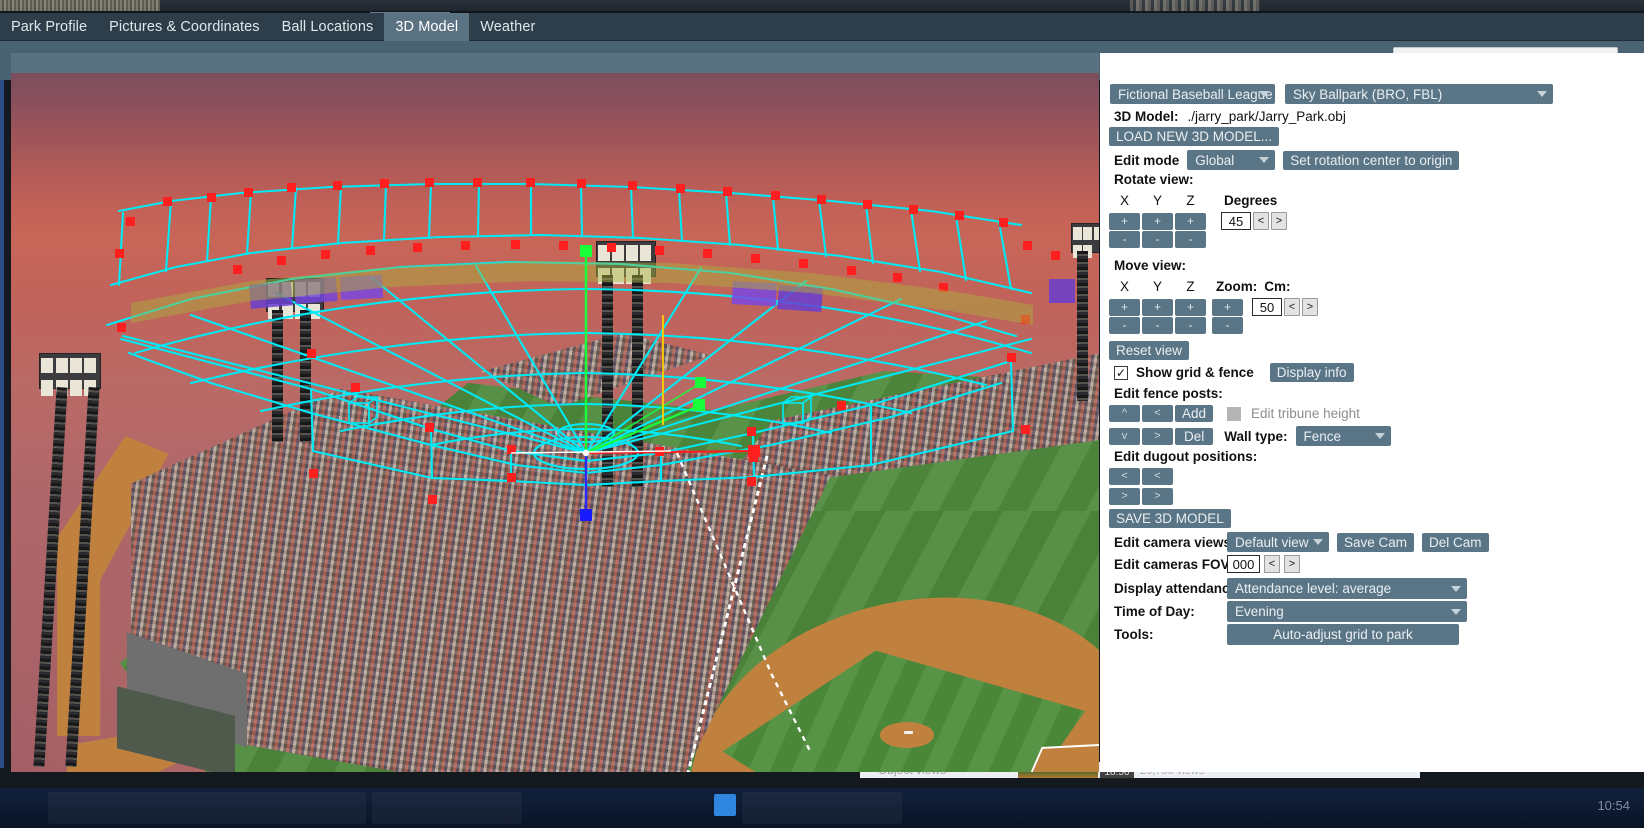 The image size is (1644, 828). What do you see at coordinates (1194, 413) in the screenshot?
I see `fence-post-add-button: Add` at bounding box center [1194, 413].